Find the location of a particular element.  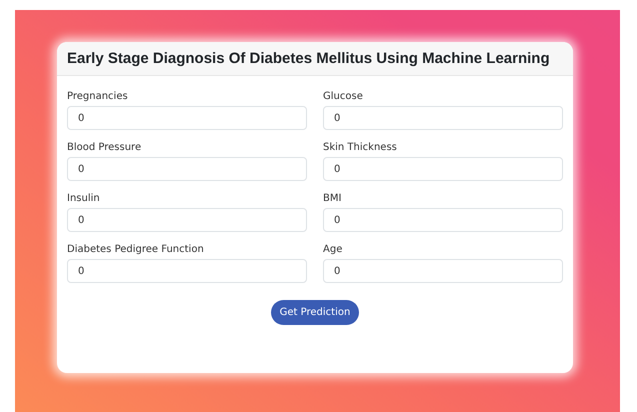

field-label: Blood Pressure is located at coordinates (104, 147).